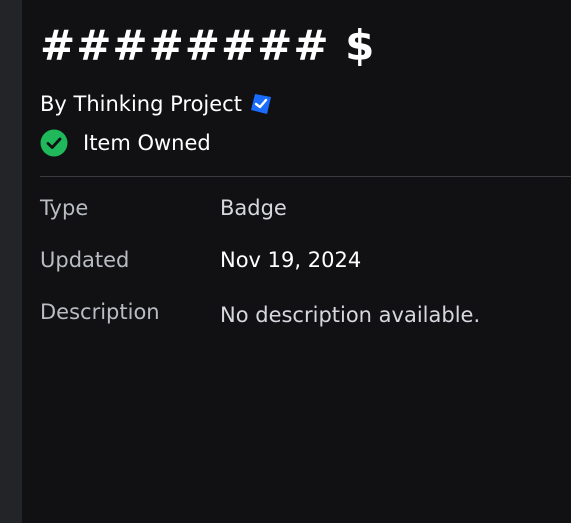 The height and width of the screenshot is (523, 571). What do you see at coordinates (64, 208) in the screenshot?
I see `detail-label-type: Type` at bounding box center [64, 208].